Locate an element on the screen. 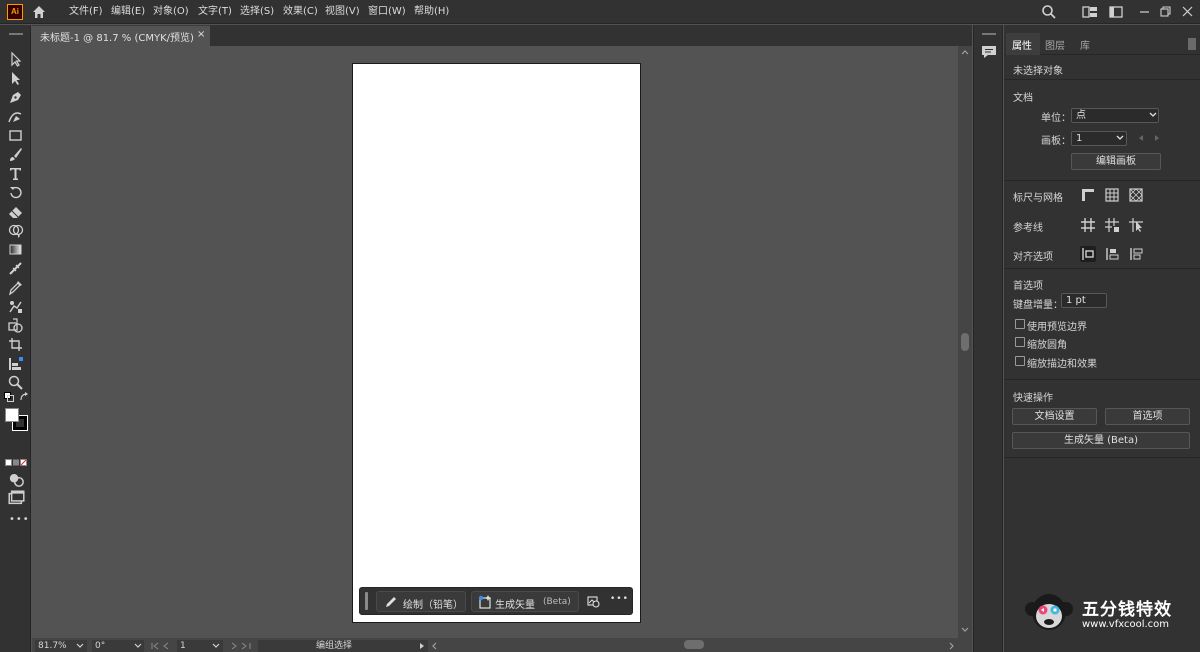 This screenshot has height=652, width=1200. home-icon is located at coordinates (39, 12).